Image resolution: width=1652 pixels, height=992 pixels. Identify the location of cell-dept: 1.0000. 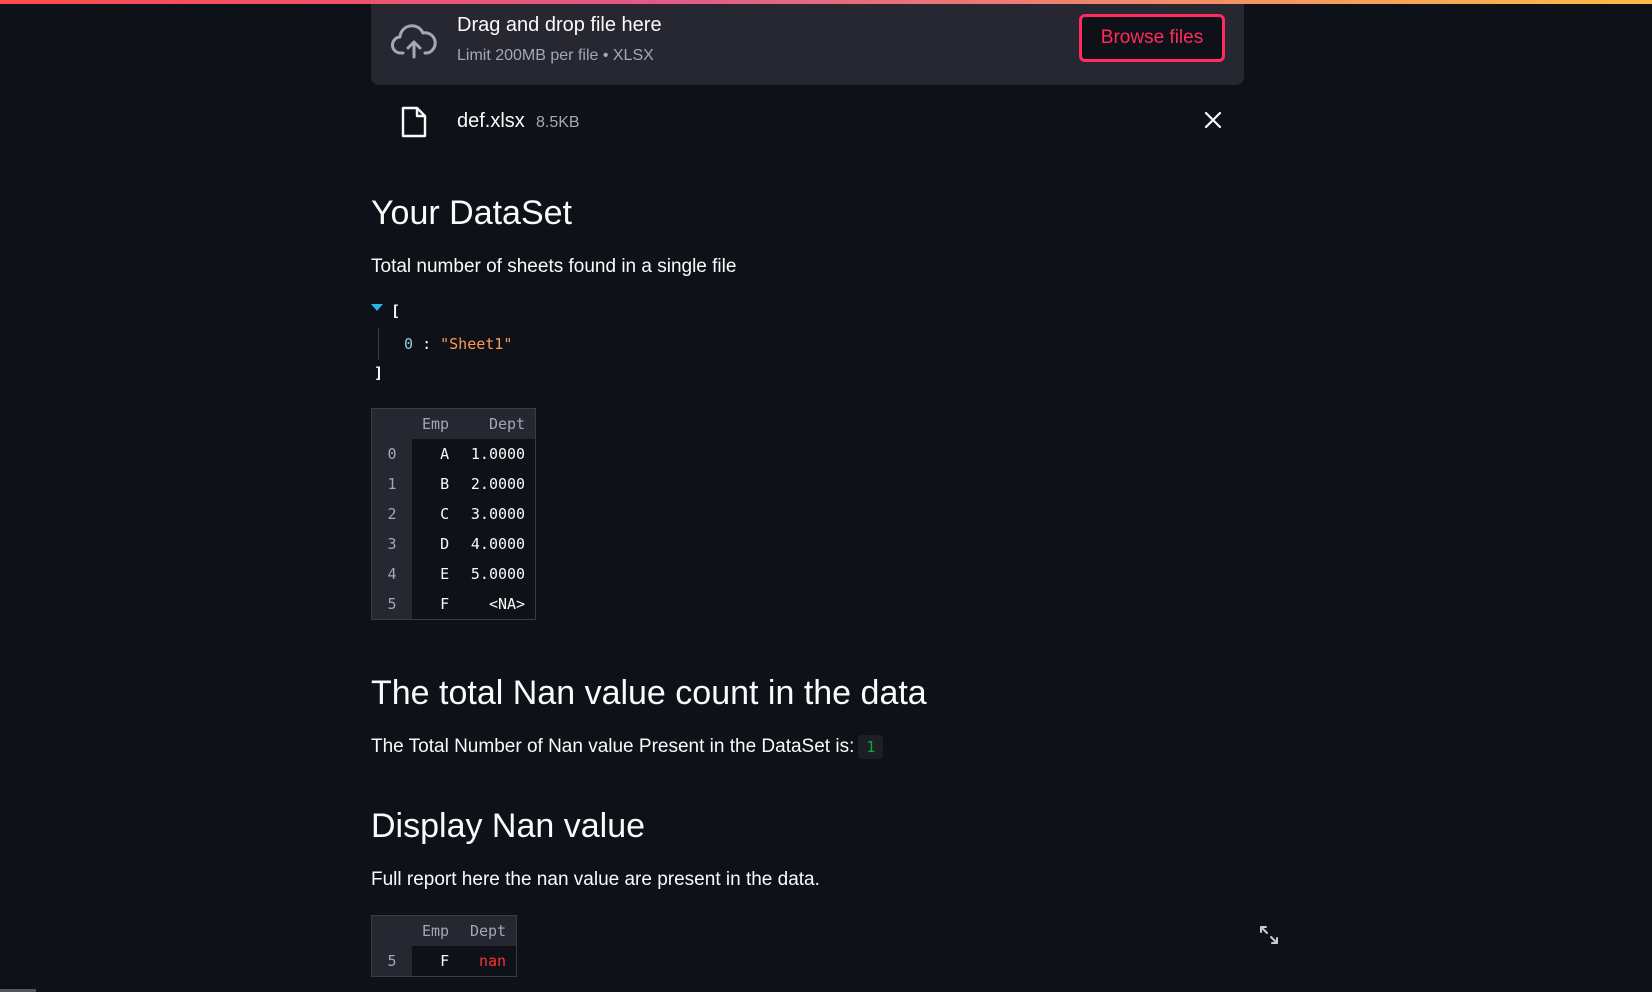
(497, 454).